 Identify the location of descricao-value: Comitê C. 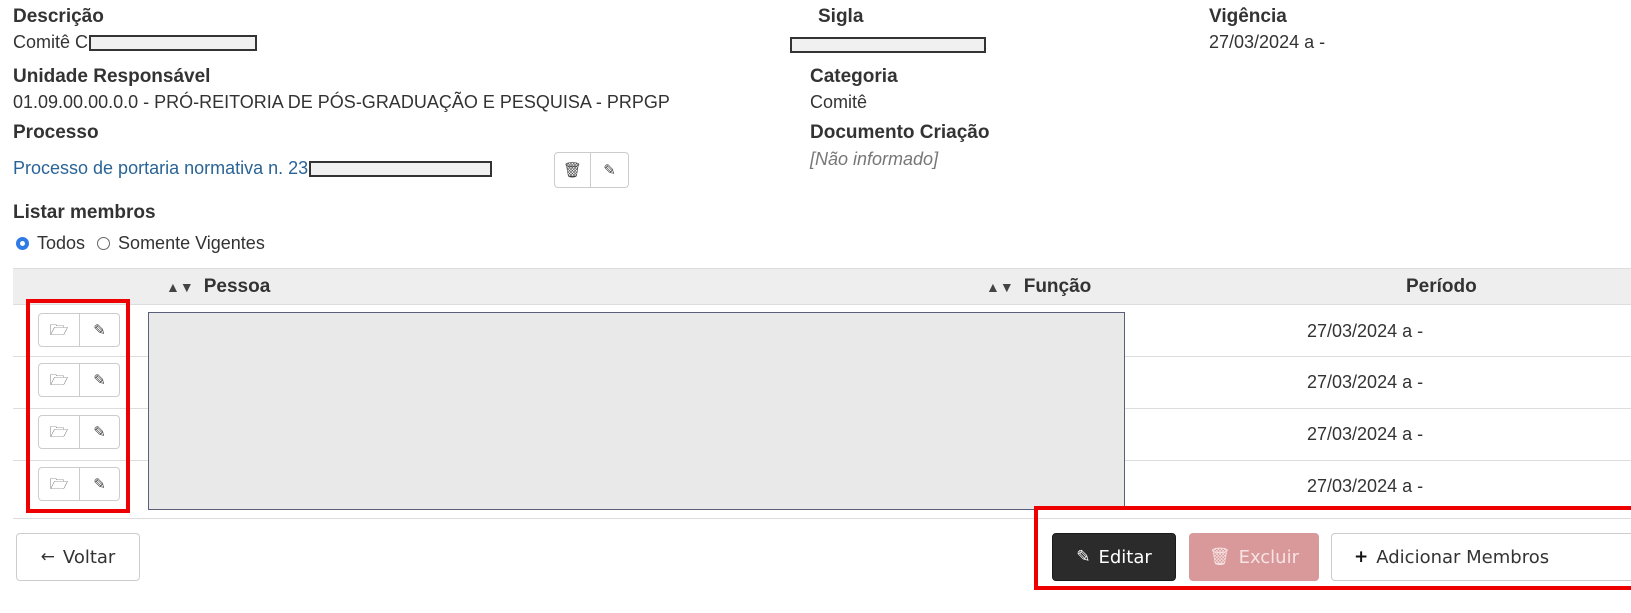
(135, 42).